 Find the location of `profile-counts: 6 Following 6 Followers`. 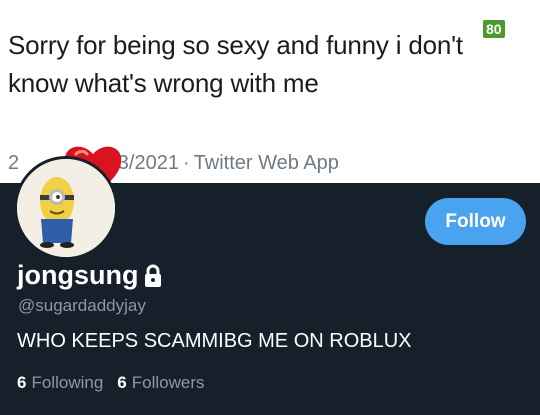

profile-counts: 6 Following 6 Followers is located at coordinates (111, 383).